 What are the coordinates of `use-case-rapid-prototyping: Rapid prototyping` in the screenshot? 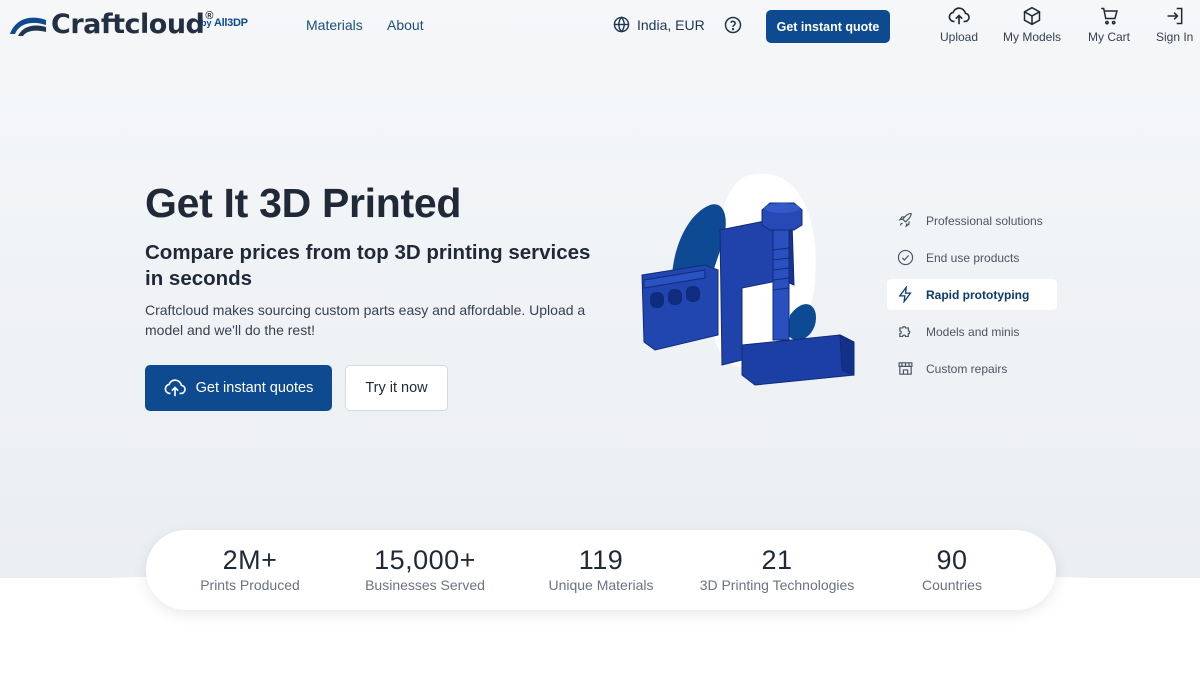 It's located at (972, 294).